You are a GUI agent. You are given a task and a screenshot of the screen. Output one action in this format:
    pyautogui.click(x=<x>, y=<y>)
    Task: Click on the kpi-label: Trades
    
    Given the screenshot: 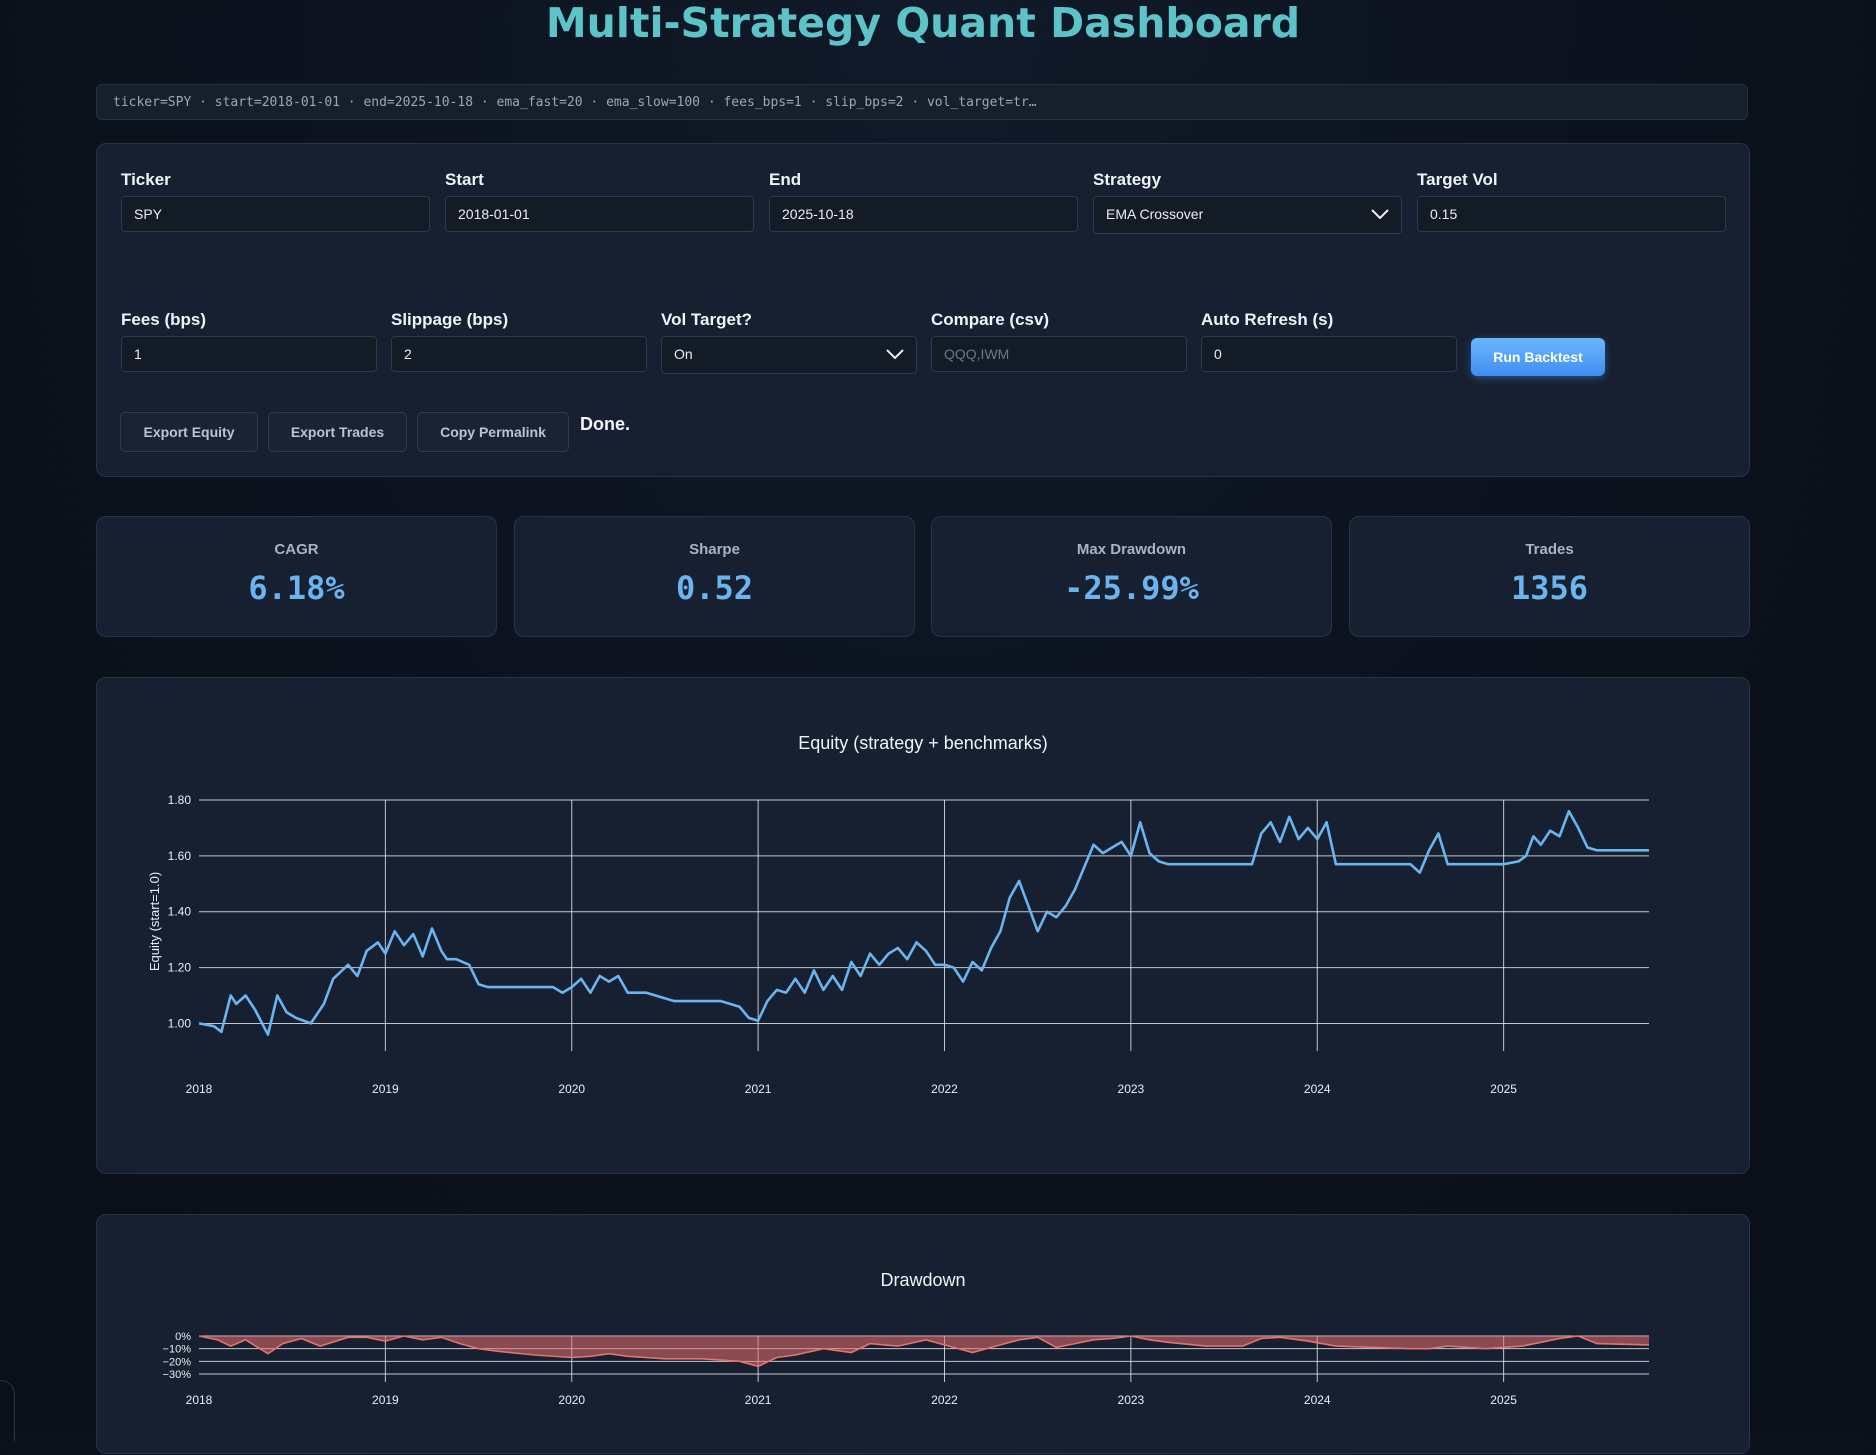 What is the action you would take?
    pyautogui.click(x=1549, y=549)
    